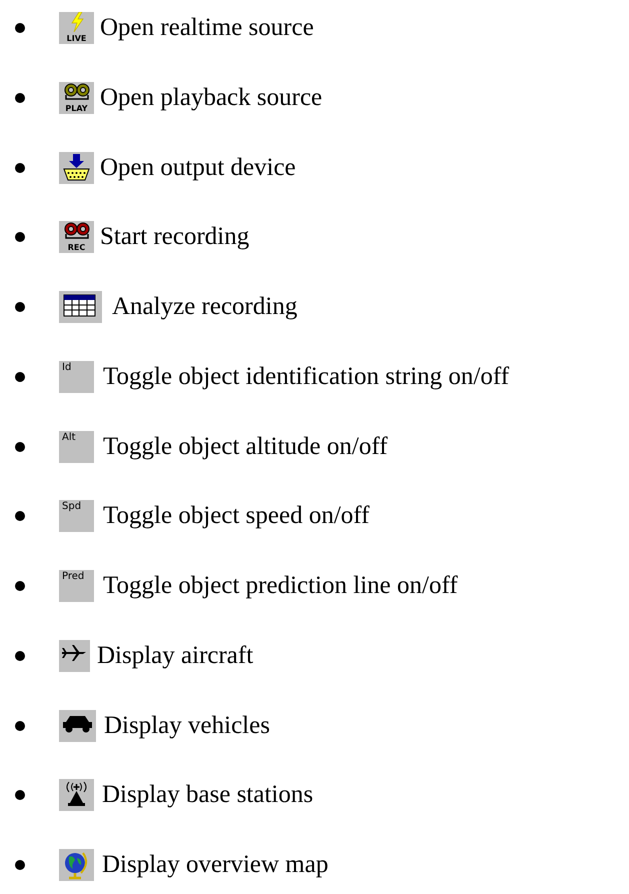 Image resolution: width=629 pixels, height=894 pixels. Describe the element at coordinates (76, 22) in the screenshot. I see `lightning-icon` at that location.